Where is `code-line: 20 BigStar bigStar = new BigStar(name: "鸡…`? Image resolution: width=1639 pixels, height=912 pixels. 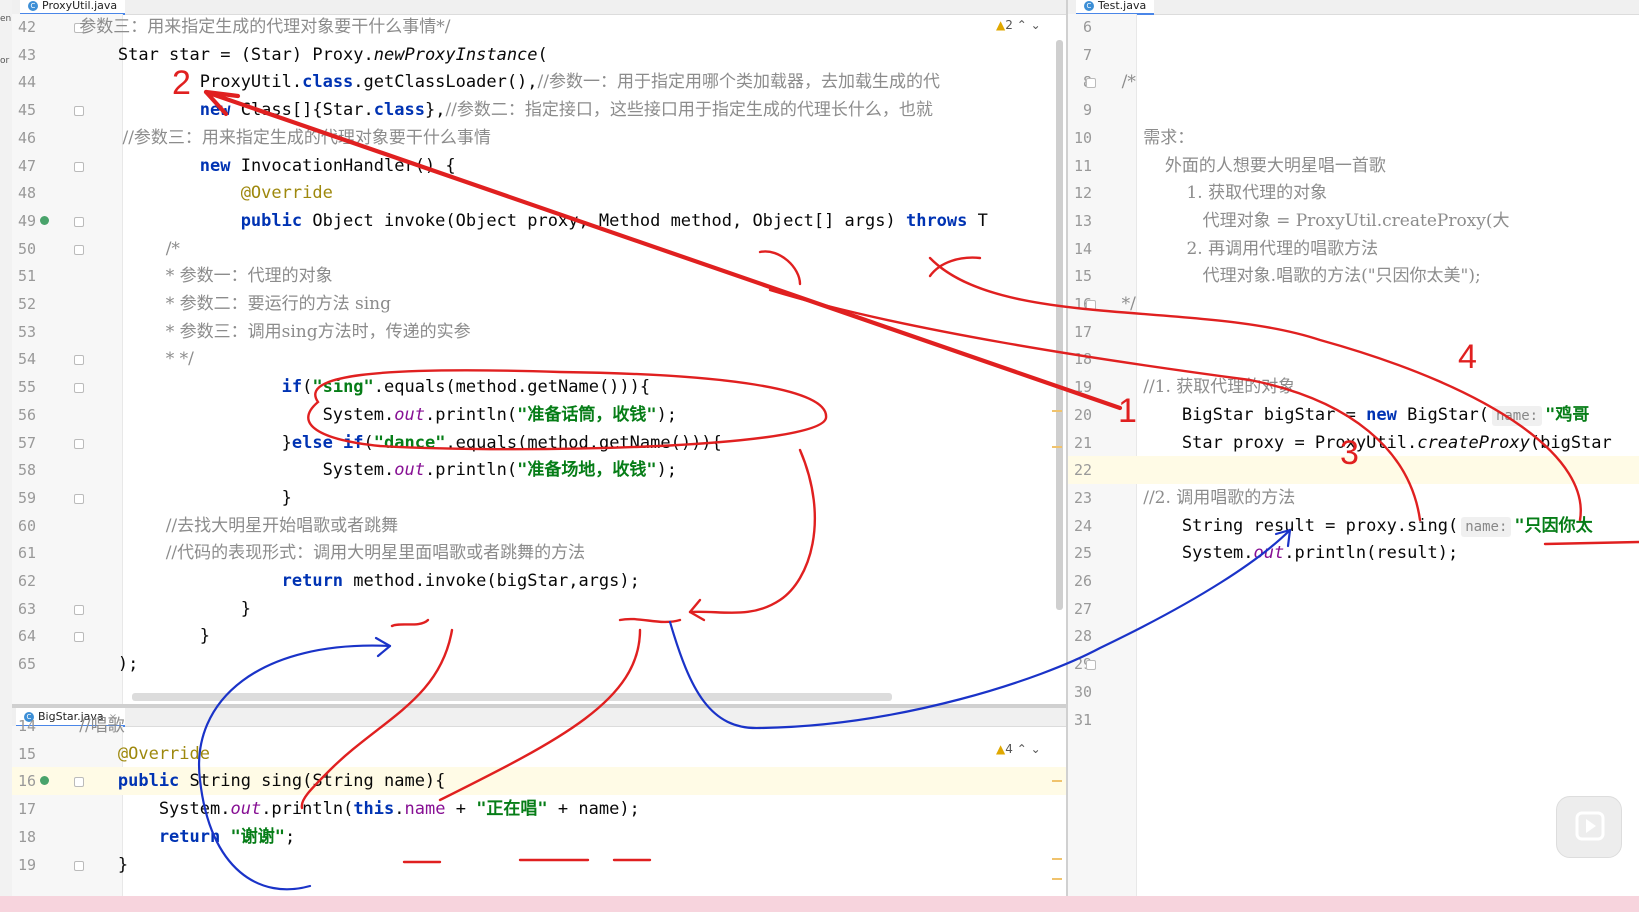 code-line: 20 BigStar bigStar = new BigStar(name: "鸡… is located at coordinates (1353, 415).